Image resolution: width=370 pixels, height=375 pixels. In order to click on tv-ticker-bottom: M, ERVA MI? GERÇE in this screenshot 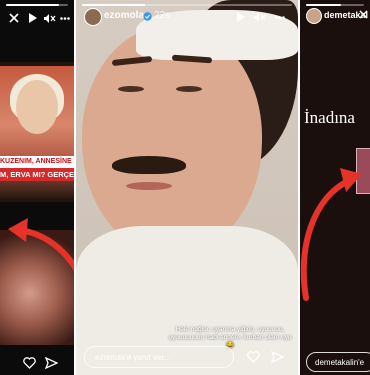, I will do `click(37, 174)`.